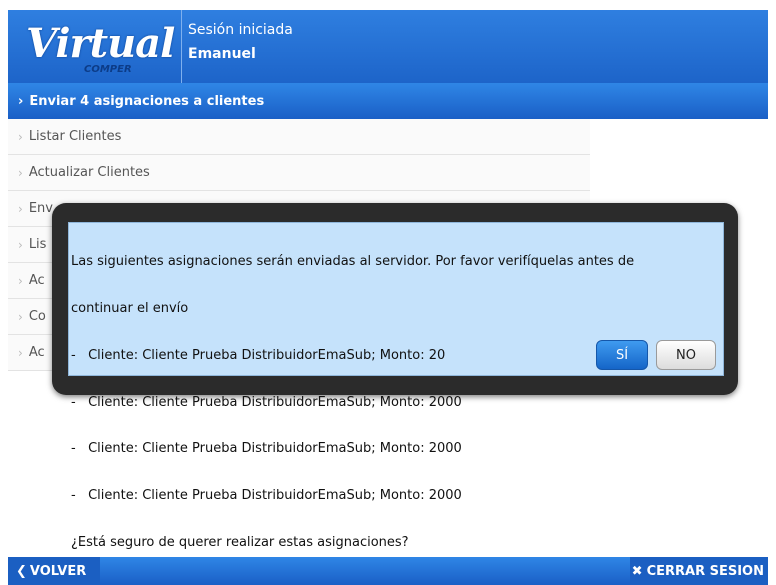 This screenshot has width=776, height=585. Describe the element at coordinates (40, 208) in the screenshot. I see `menu-item-label: Env` at that location.